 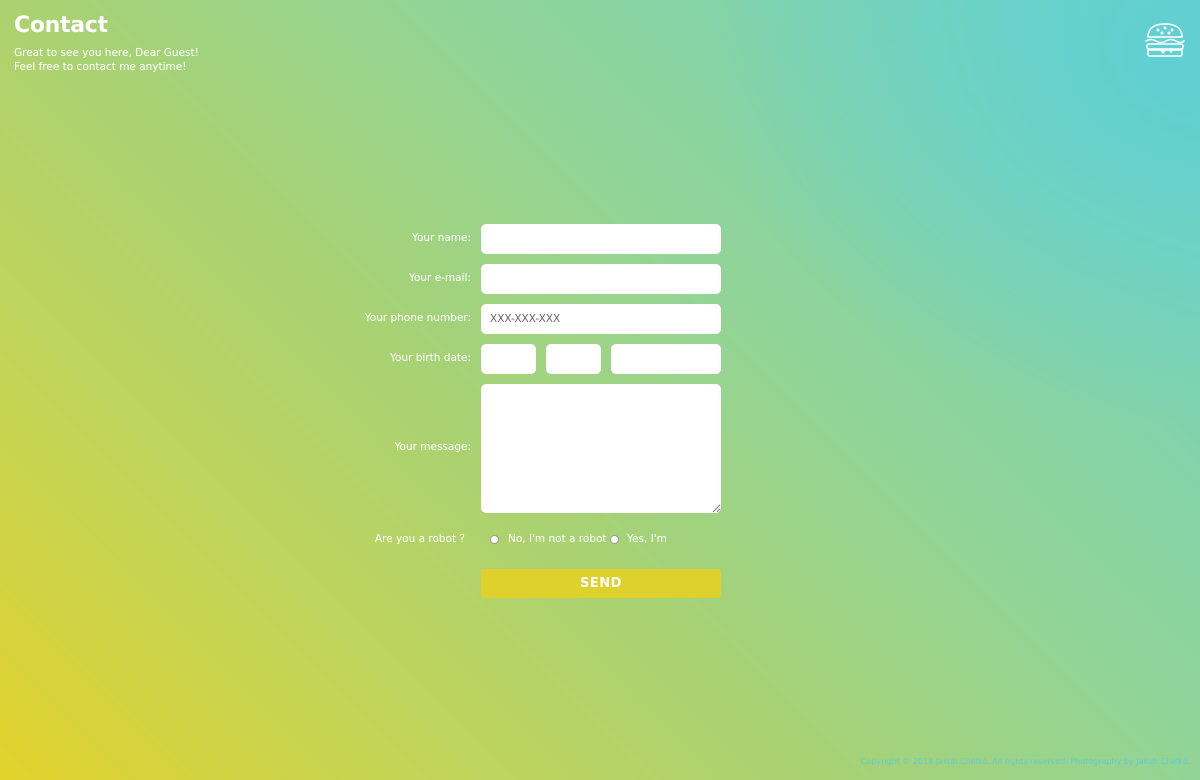 What do you see at coordinates (601, 239) in the screenshot?
I see `name-input` at bounding box center [601, 239].